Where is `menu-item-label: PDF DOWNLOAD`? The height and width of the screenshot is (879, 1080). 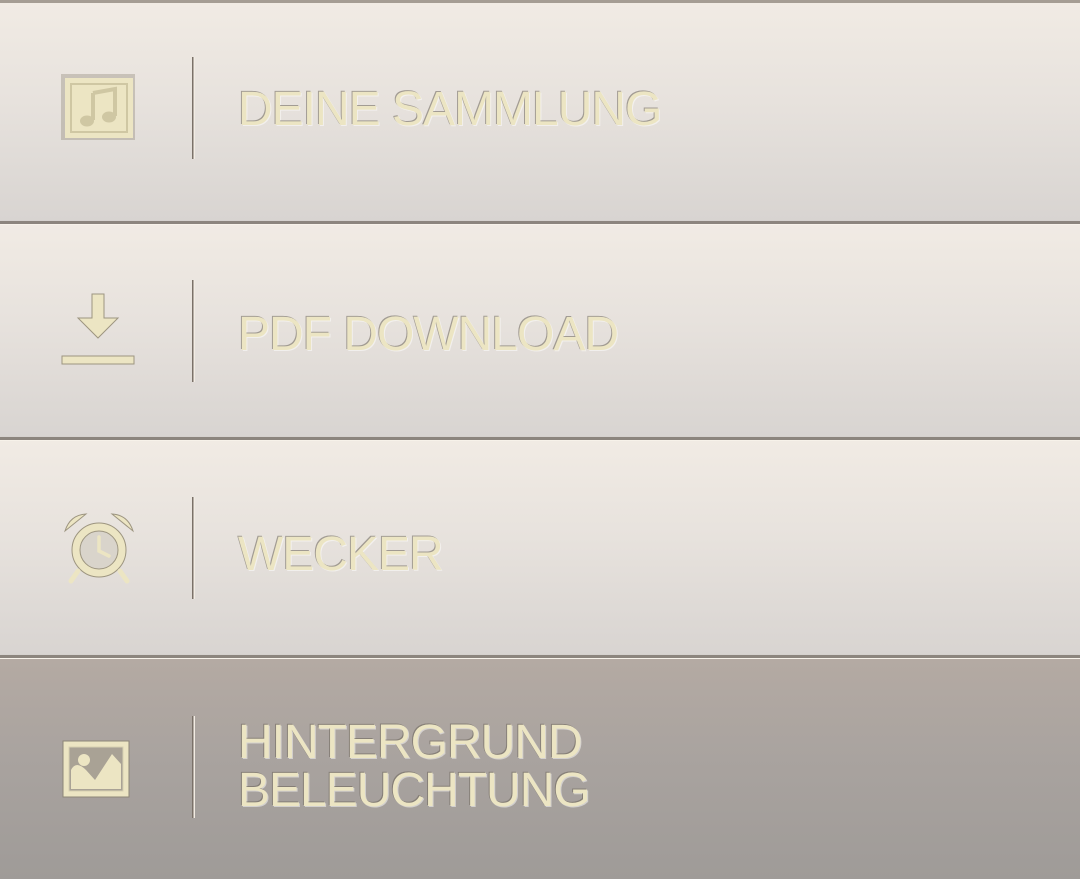 menu-item-label: PDF DOWNLOAD is located at coordinates (428, 334).